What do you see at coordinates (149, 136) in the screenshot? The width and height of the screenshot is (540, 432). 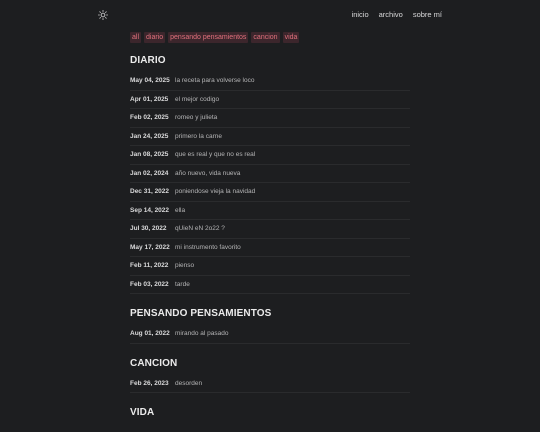 I see `post-date: Jan 24, 2025` at bounding box center [149, 136].